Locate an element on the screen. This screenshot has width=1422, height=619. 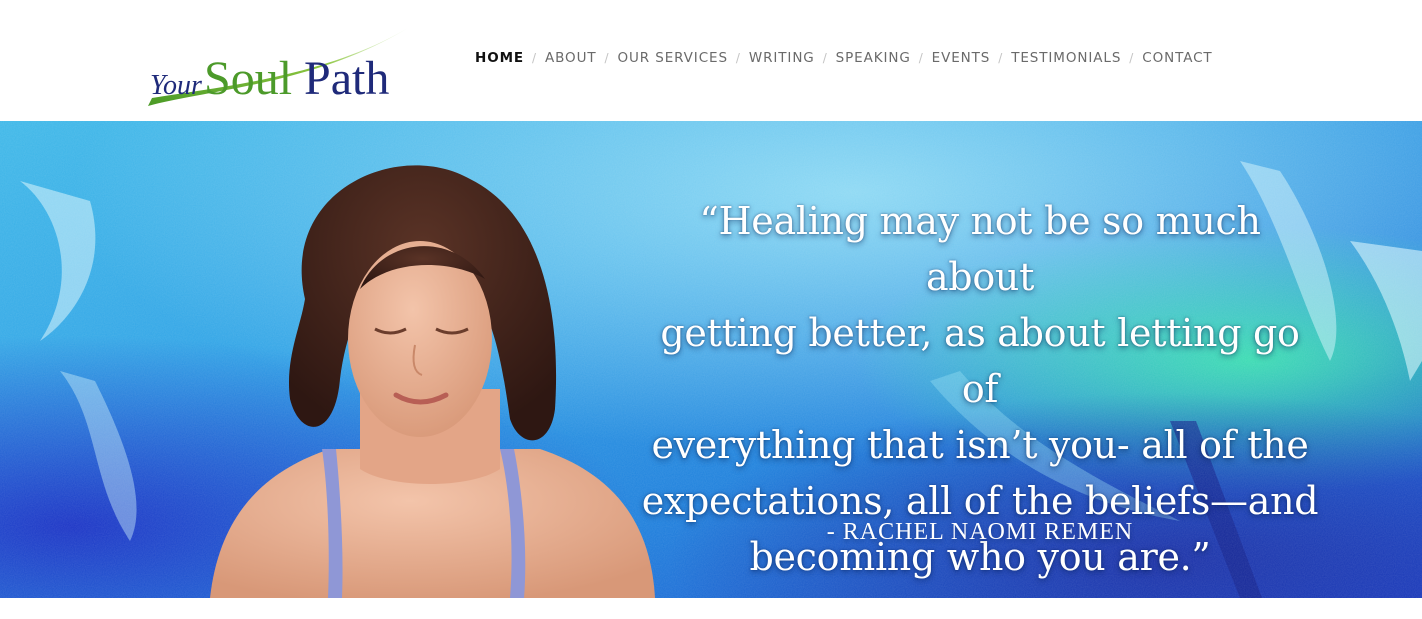
nav-contact: CONTACT is located at coordinates (1177, 58).